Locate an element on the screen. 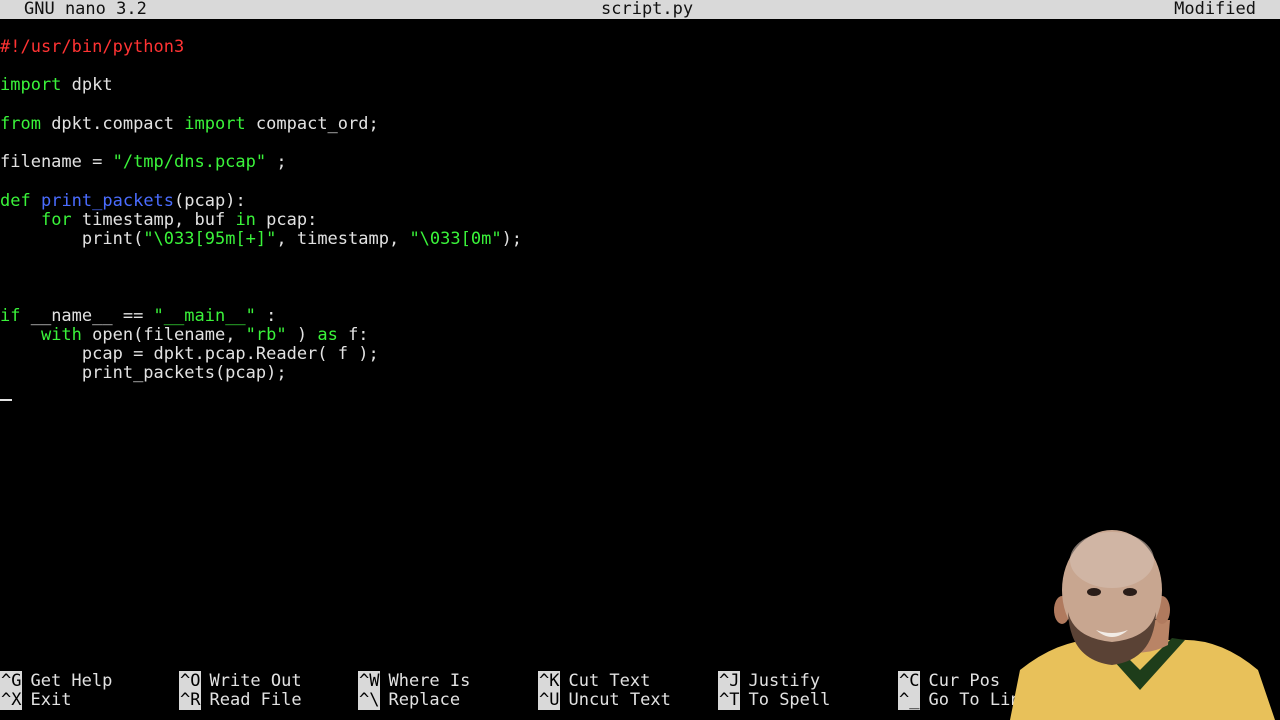 The height and width of the screenshot is (720, 1280). shortcut-label: To Spell is located at coordinates (789, 700).